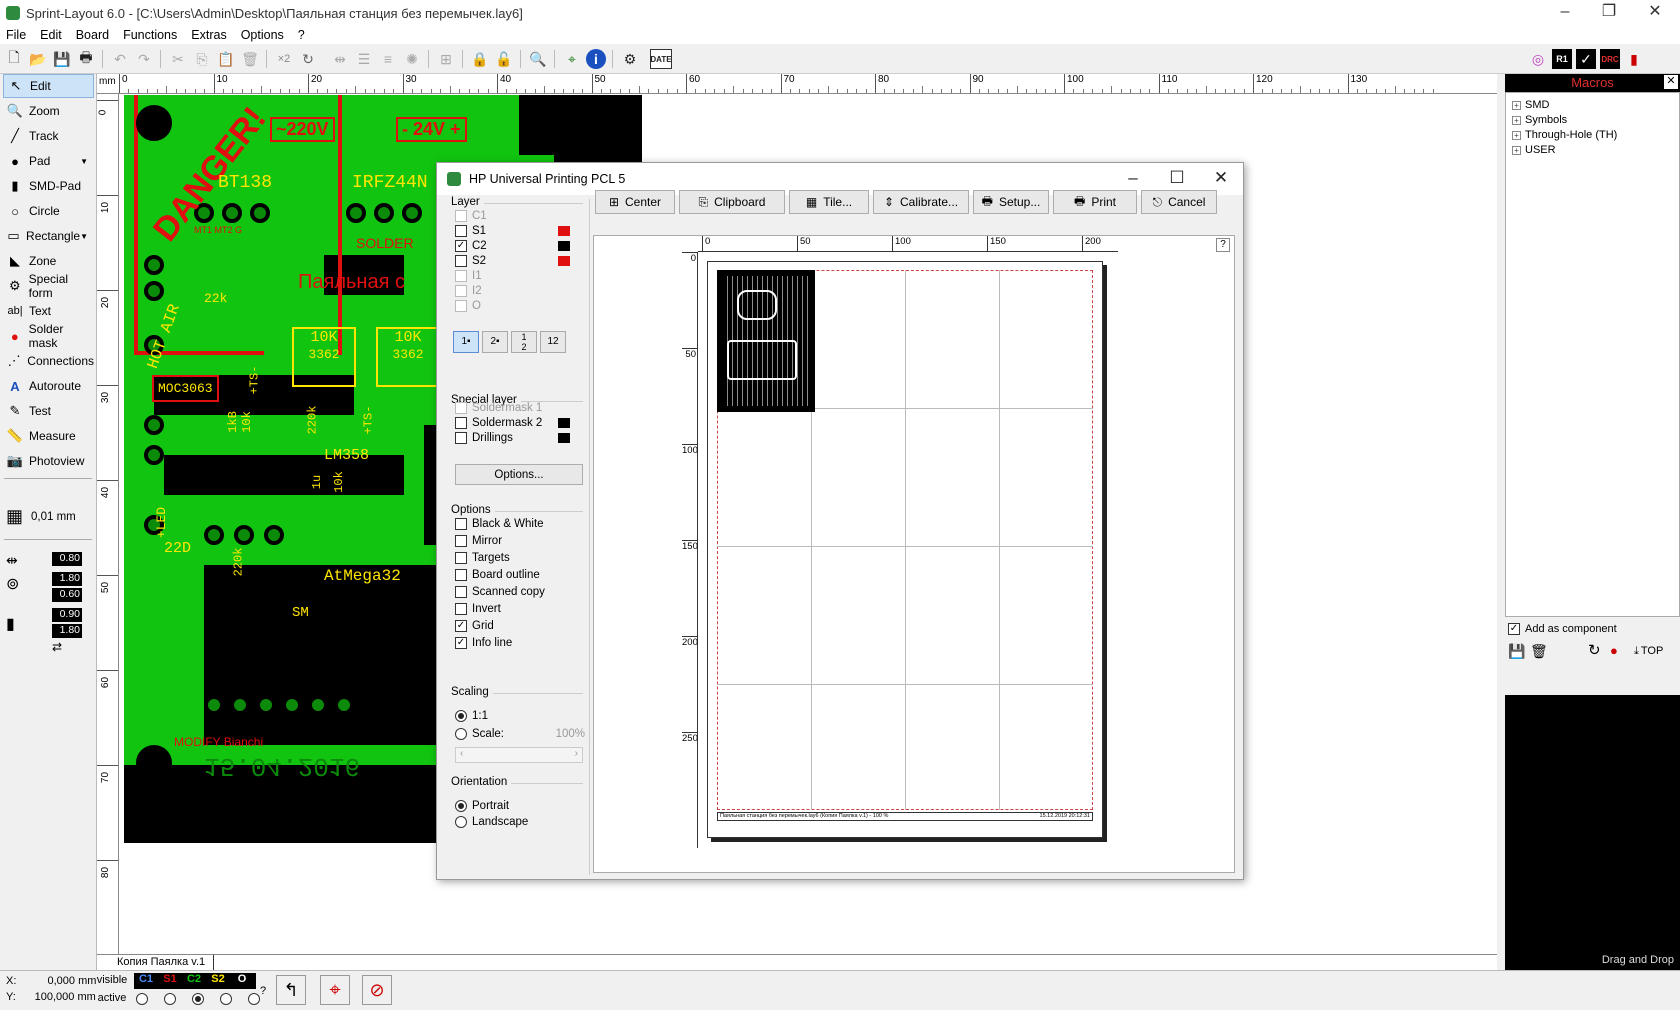 This screenshot has width=1680, height=1010. I want to click on landscape-radio, so click(461, 822).